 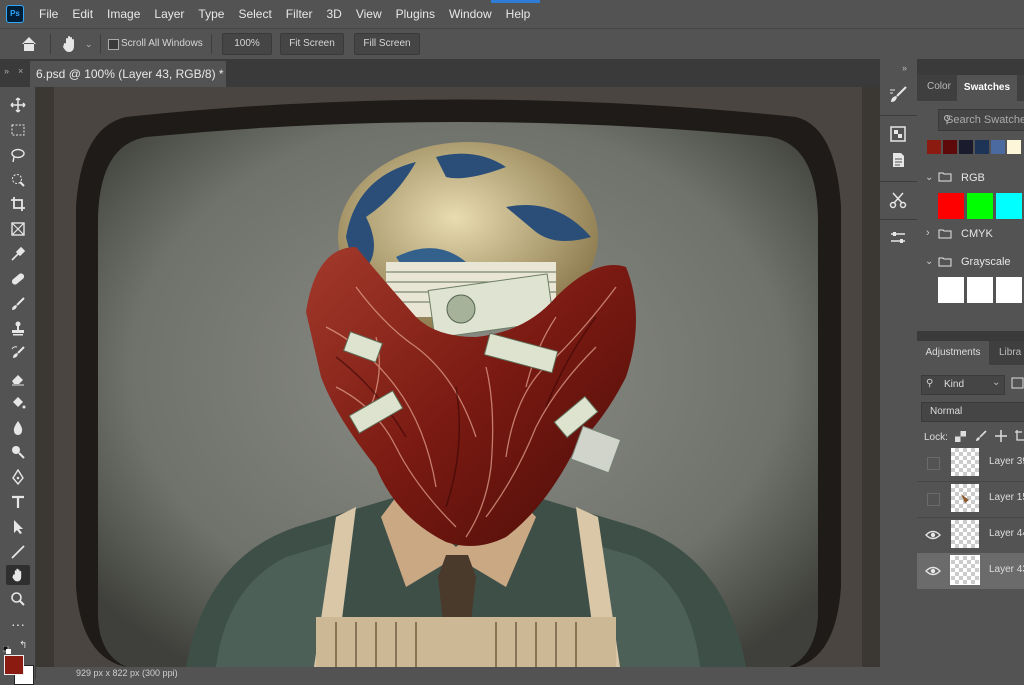 What do you see at coordinates (953, 353) in the screenshot?
I see `tab-adjustments: Adjustments` at bounding box center [953, 353].